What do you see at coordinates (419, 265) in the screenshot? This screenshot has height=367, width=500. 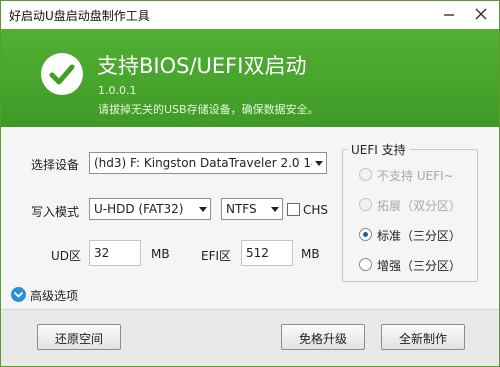 I see `radio-label: 增强（三分区）` at bounding box center [419, 265].